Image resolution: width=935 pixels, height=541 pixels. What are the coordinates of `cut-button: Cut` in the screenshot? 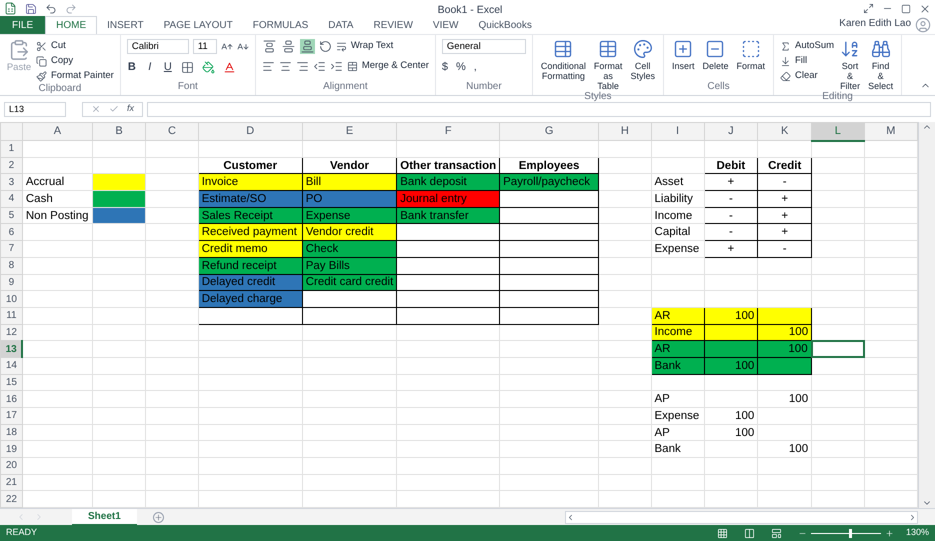 It's located at (75, 46).